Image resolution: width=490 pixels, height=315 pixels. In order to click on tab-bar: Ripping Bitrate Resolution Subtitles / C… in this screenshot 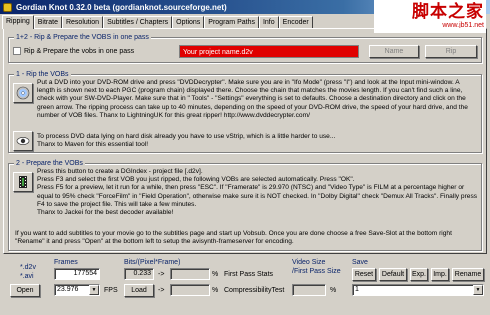, I will do `click(157, 22)`.